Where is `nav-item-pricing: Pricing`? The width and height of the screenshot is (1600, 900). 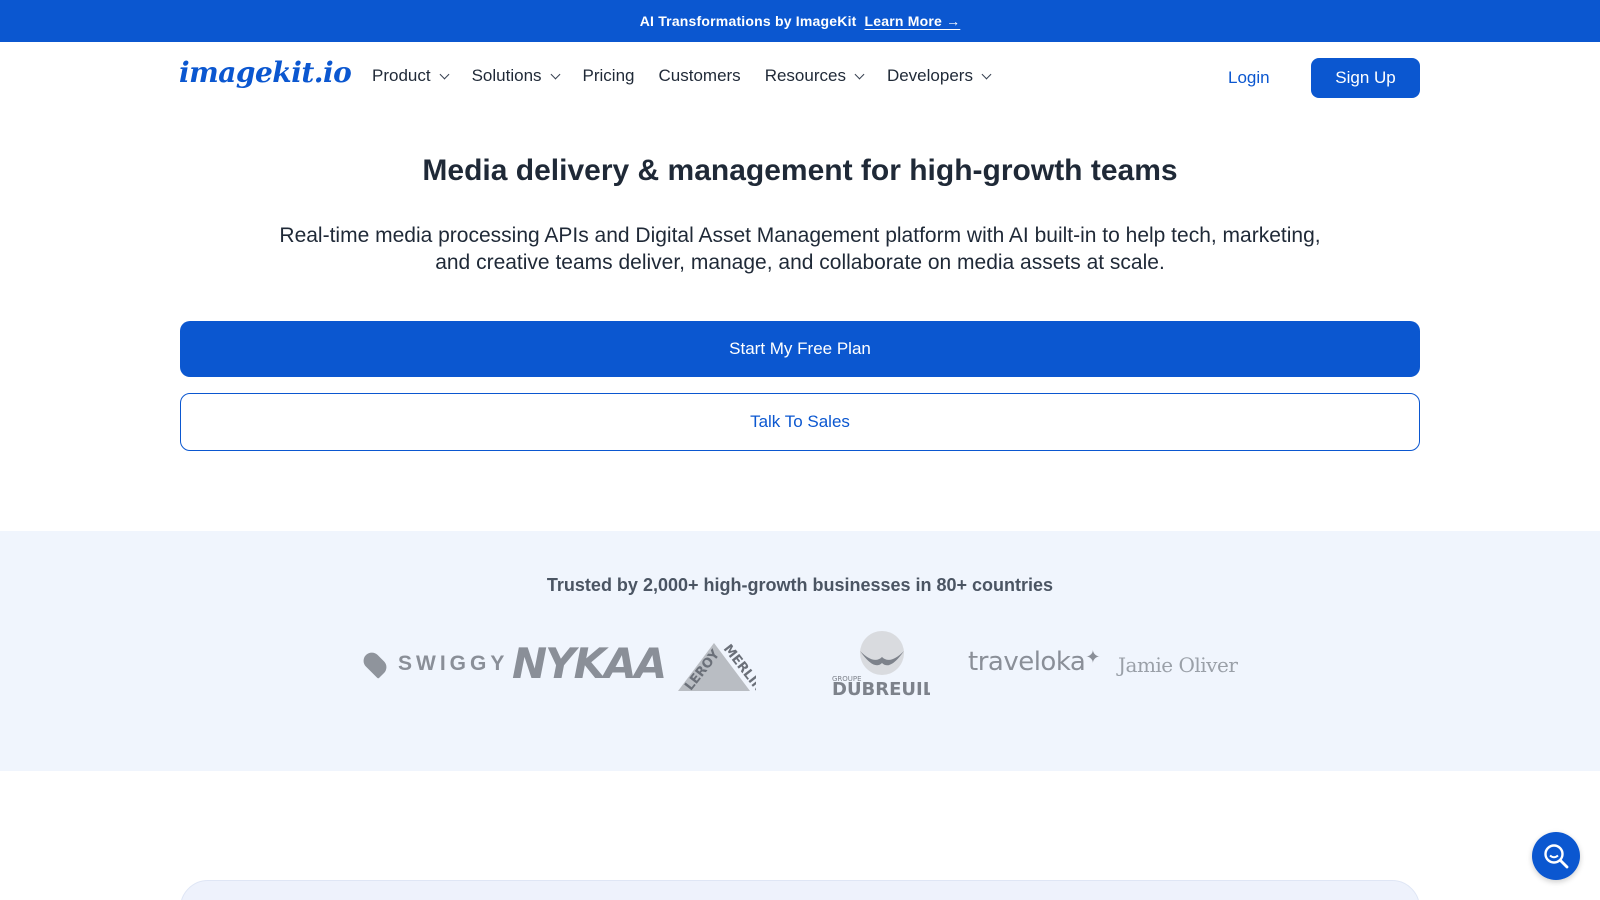
nav-item-pricing: Pricing is located at coordinates (609, 76).